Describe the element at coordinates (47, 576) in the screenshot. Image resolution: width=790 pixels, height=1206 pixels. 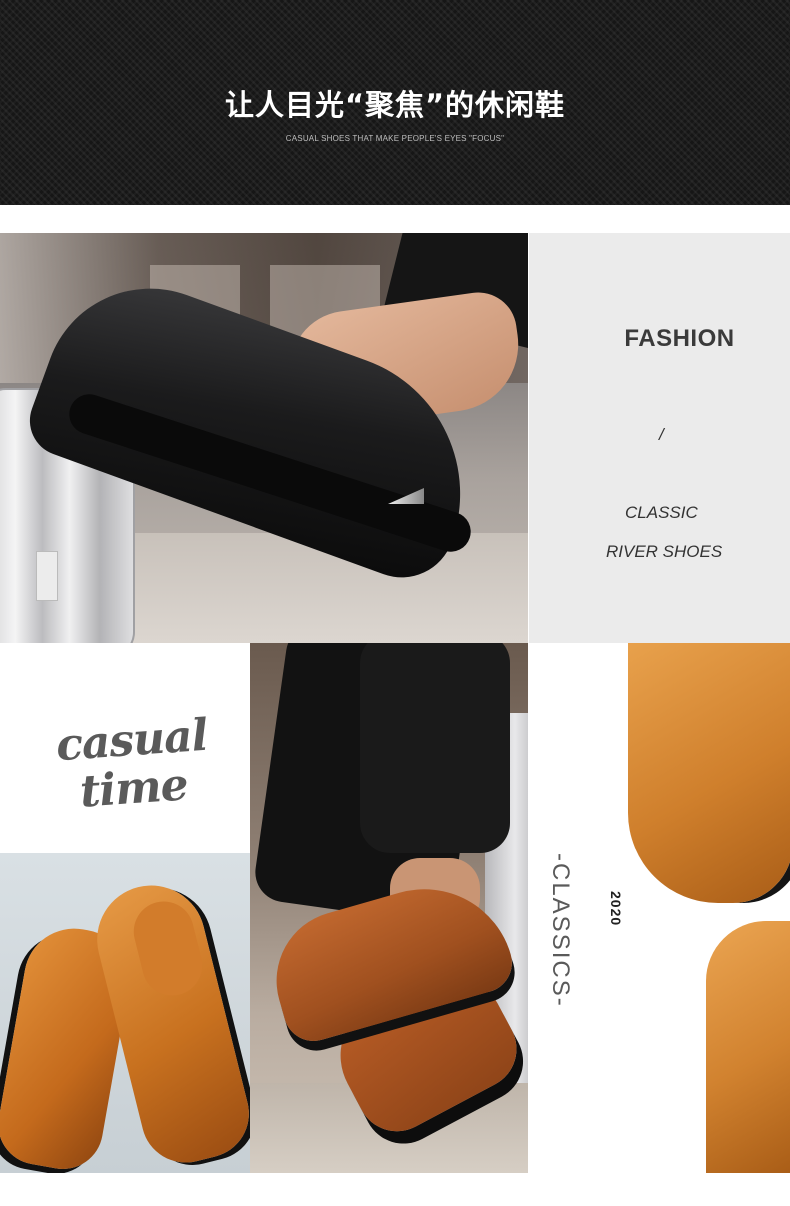
I see `suitcase-label` at that location.